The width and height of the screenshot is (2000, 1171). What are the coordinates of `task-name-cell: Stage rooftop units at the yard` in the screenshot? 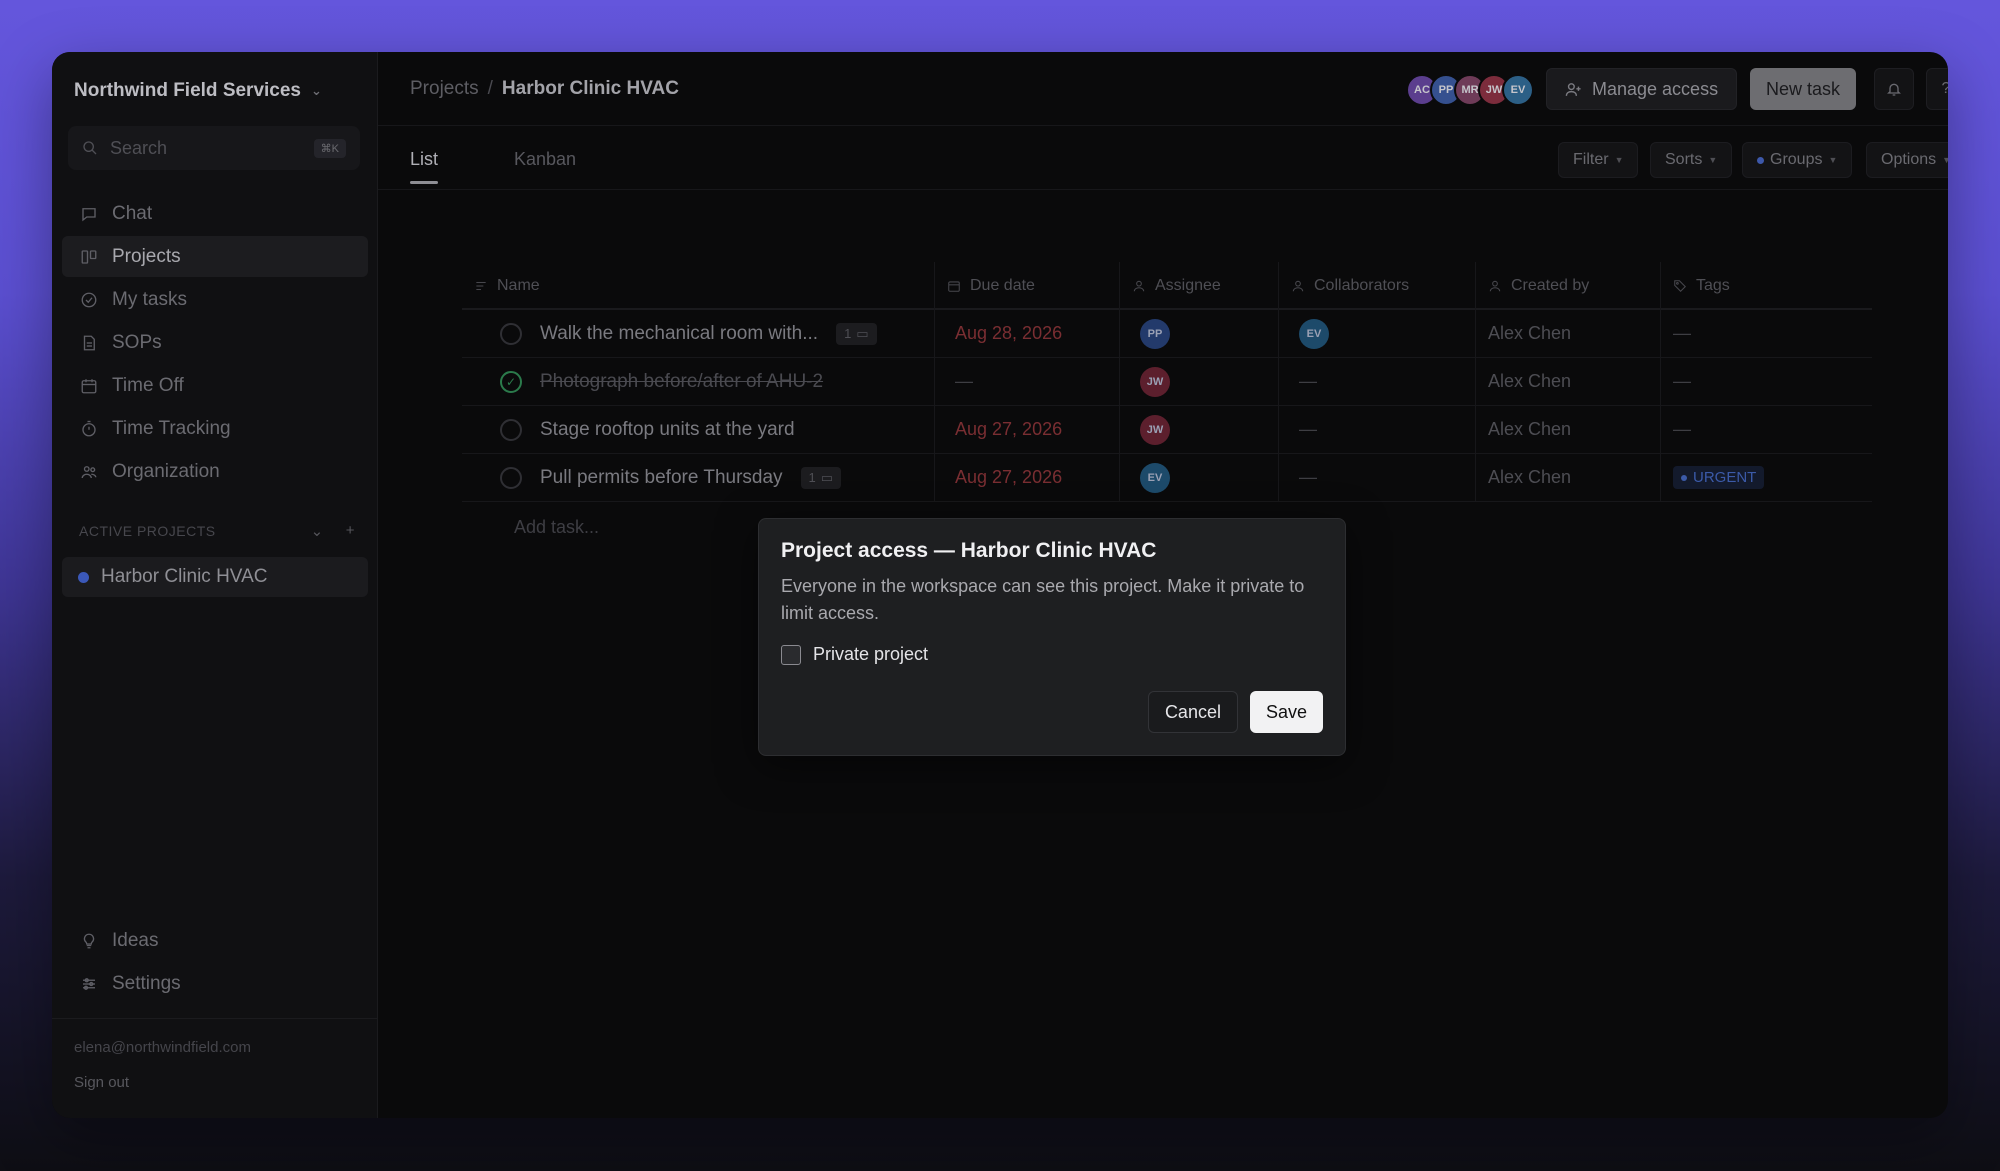 It's located at (698, 429).